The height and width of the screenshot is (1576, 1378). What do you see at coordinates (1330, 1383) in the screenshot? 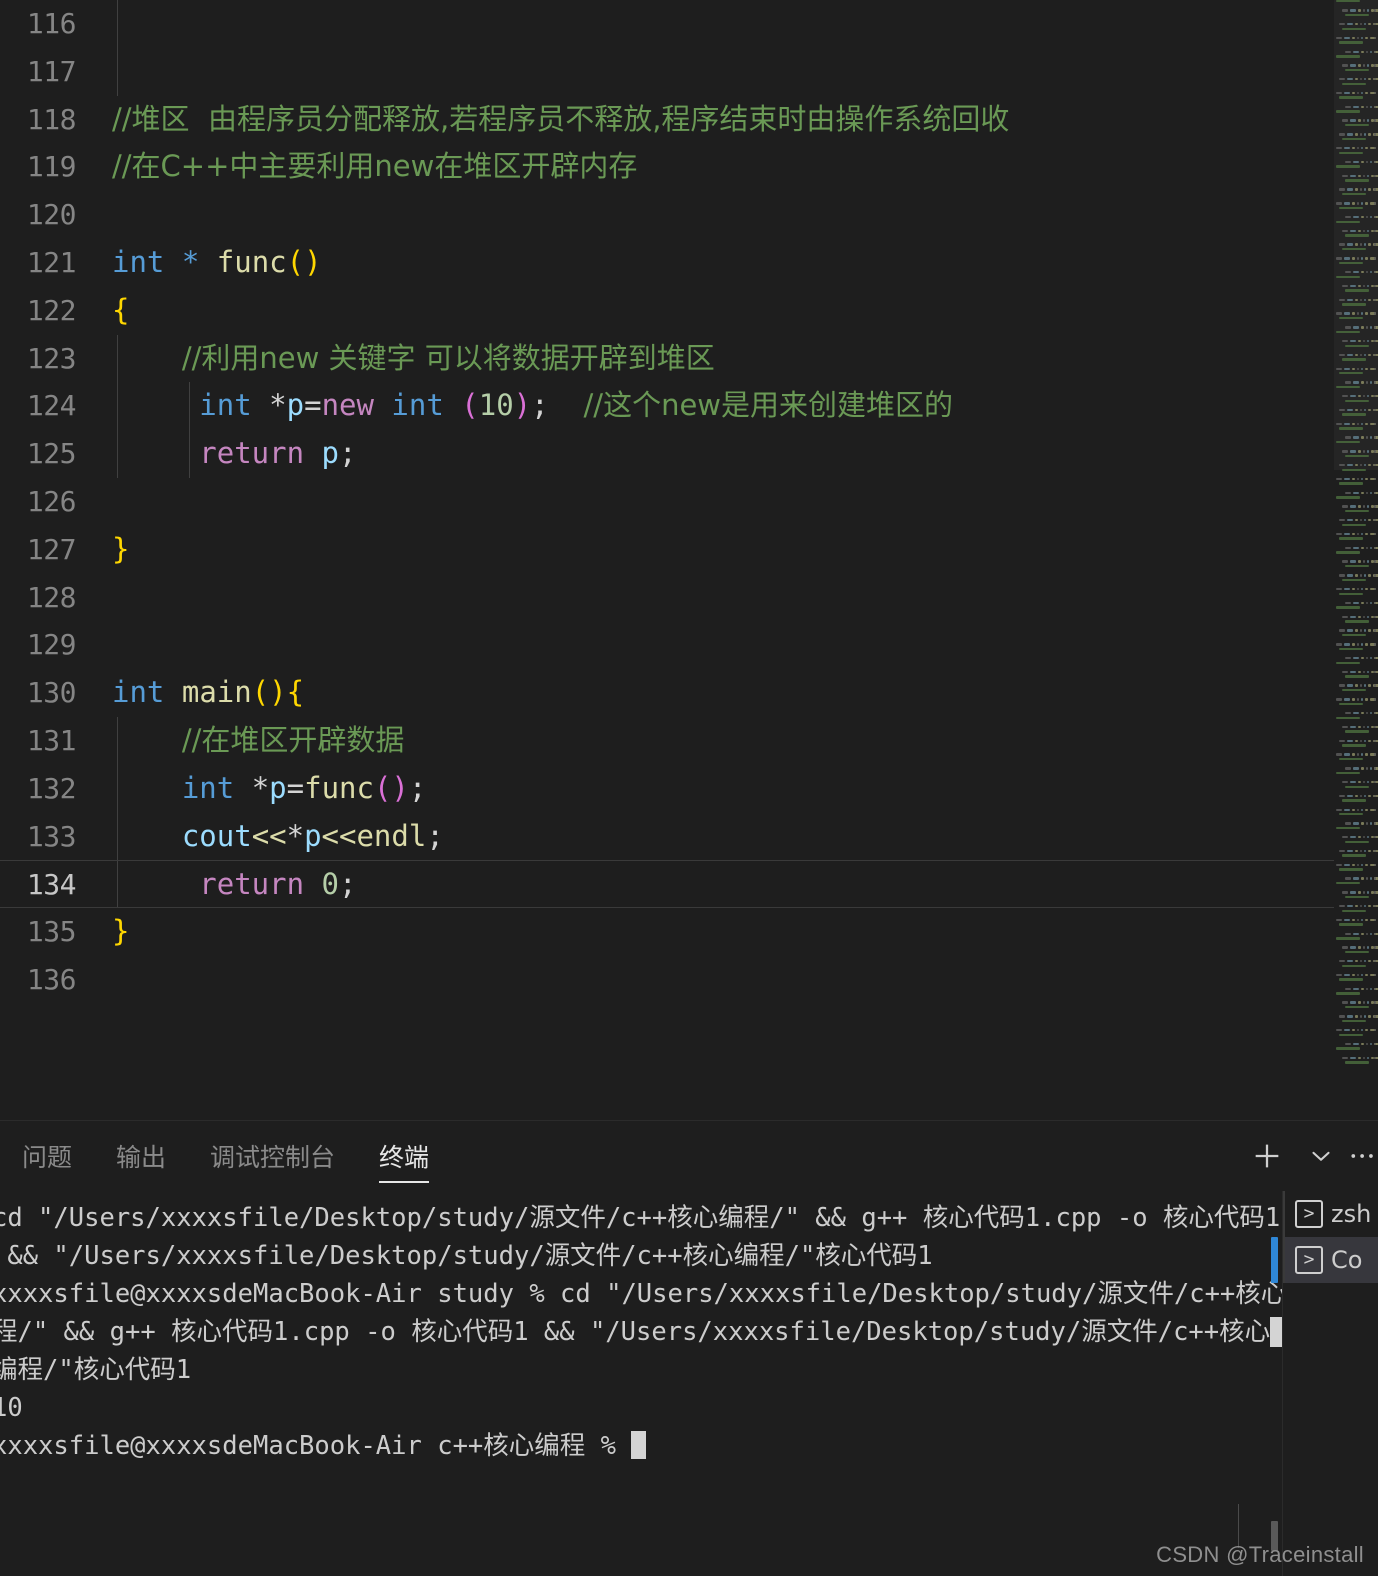
I see `terminal-tabs-list: > zsh > Co` at bounding box center [1330, 1383].